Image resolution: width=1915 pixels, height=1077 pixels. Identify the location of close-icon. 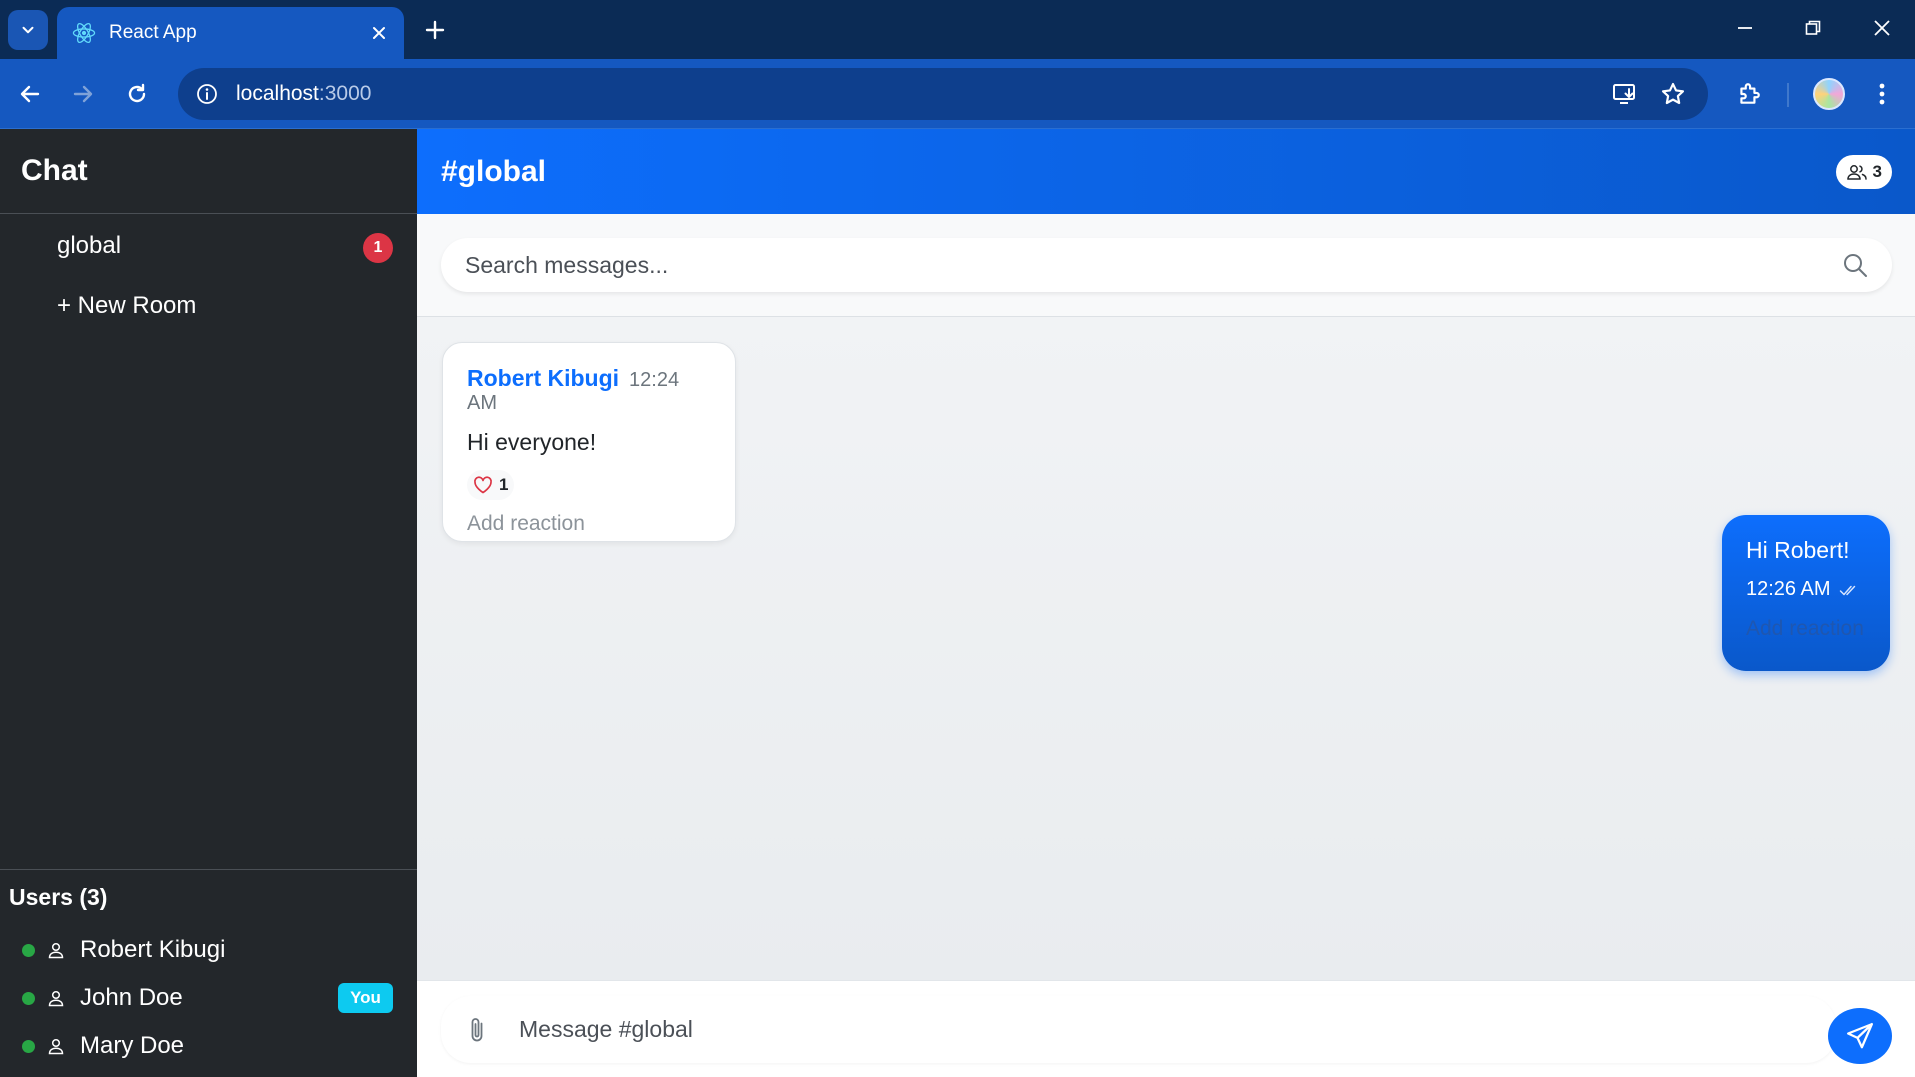
(1882, 28).